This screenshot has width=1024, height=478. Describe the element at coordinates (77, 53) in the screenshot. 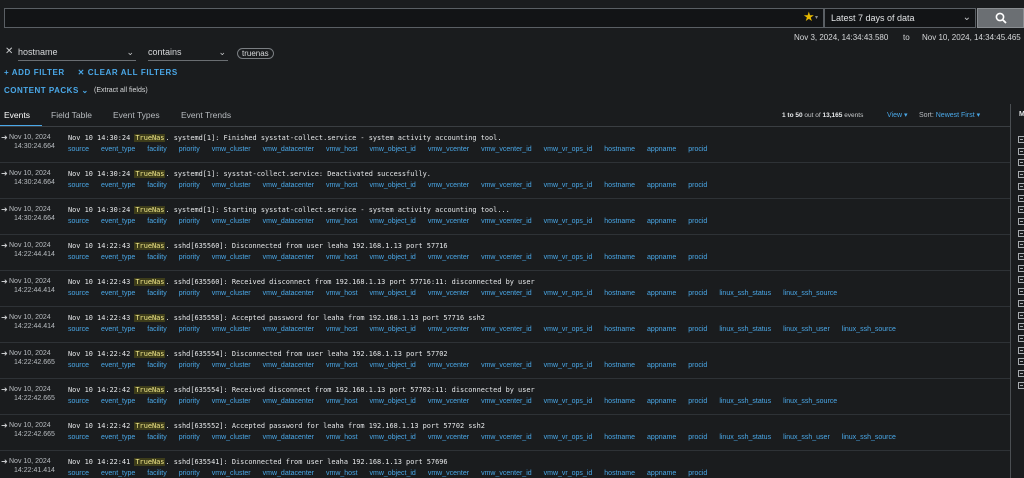

I see `filter-field-select: hostname ⌄` at that location.